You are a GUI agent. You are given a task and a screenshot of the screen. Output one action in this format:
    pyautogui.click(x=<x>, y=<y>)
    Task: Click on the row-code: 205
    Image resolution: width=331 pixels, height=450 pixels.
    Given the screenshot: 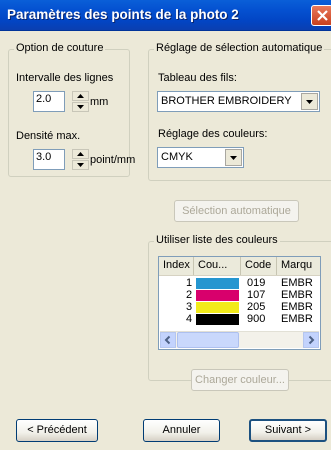 What is the action you would take?
    pyautogui.click(x=256, y=307)
    